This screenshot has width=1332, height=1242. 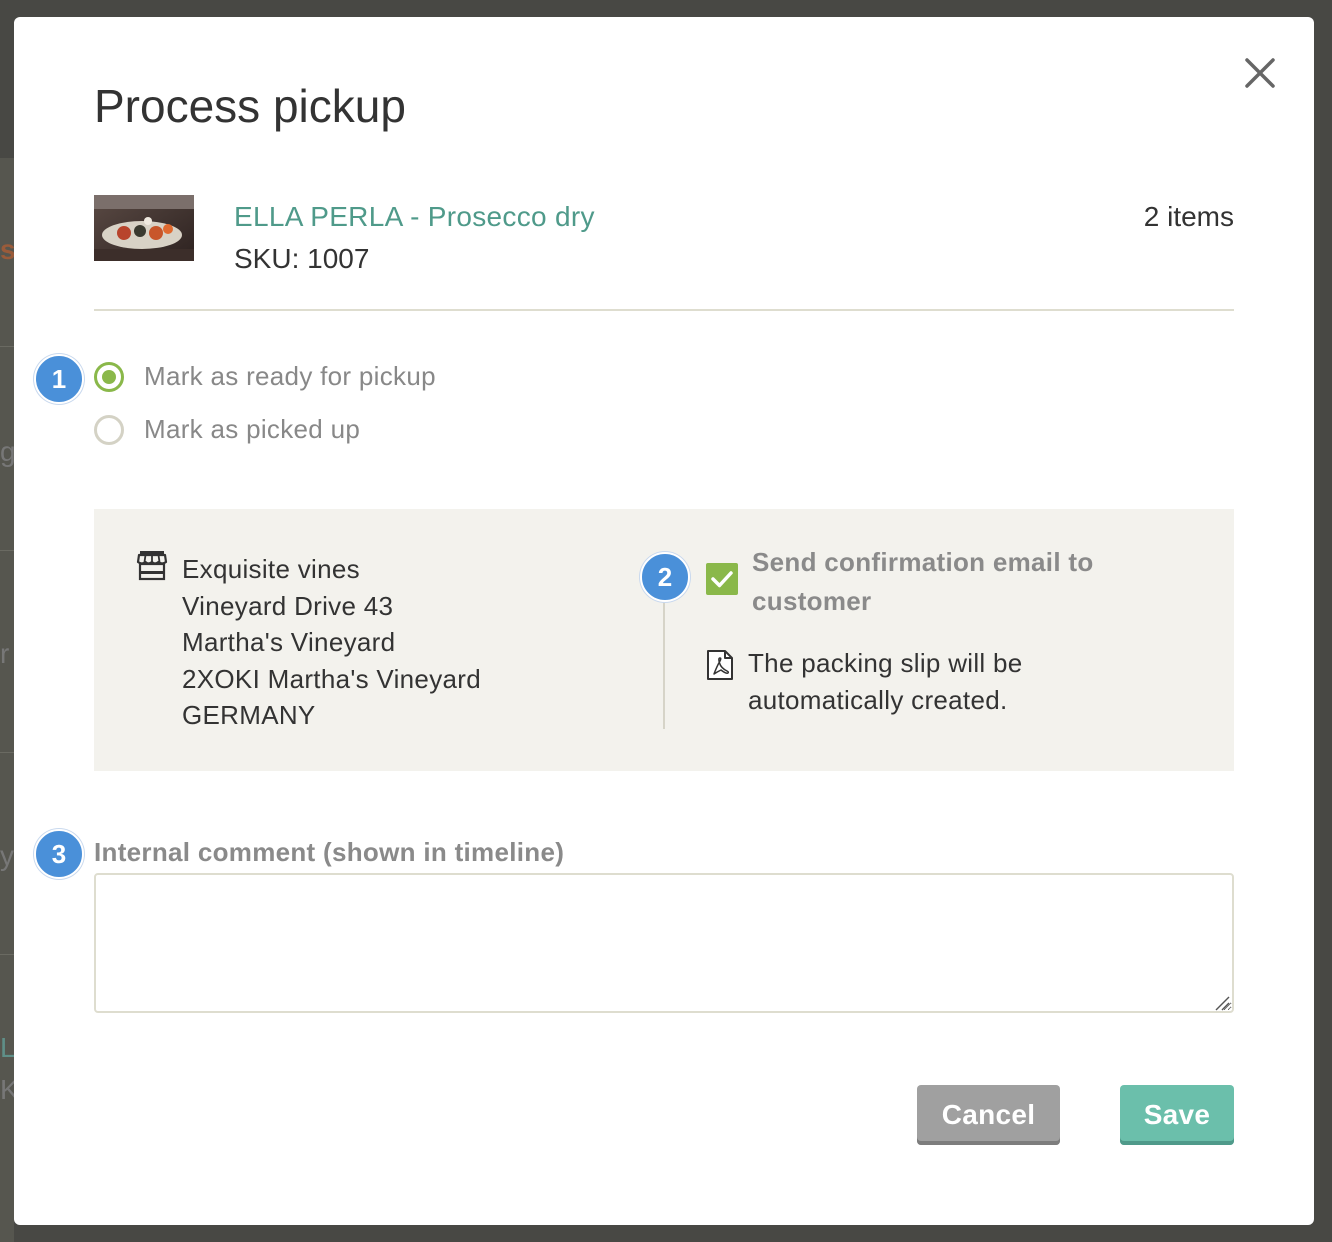 What do you see at coordinates (109, 429) in the screenshot?
I see `radio-button-unchecked` at bounding box center [109, 429].